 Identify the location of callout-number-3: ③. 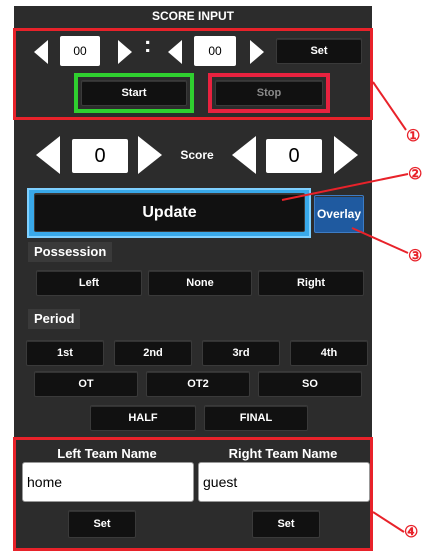
(415, 256).